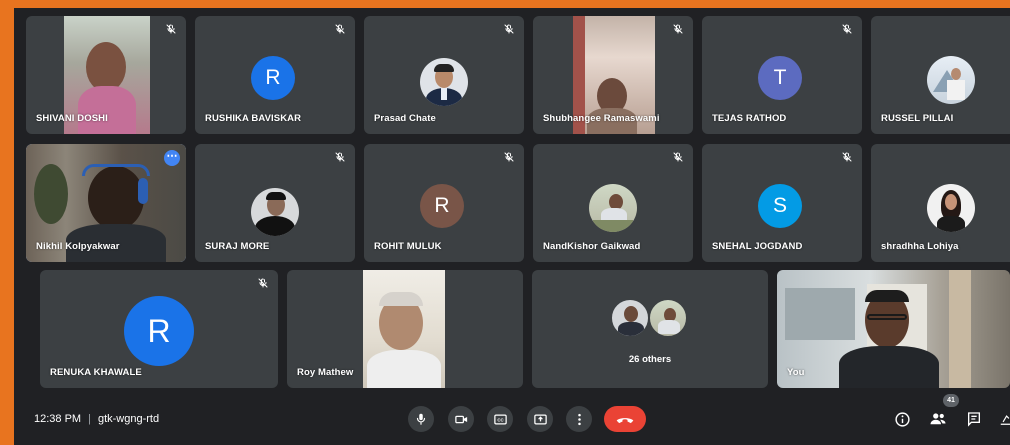 Image resolution: width=1010 pixels, height=445 pixels. Describe the element at coordinates (106, 75) in the screenshot. I see `participant-tile-shivani: SHIVANI DOSHI` at that location.